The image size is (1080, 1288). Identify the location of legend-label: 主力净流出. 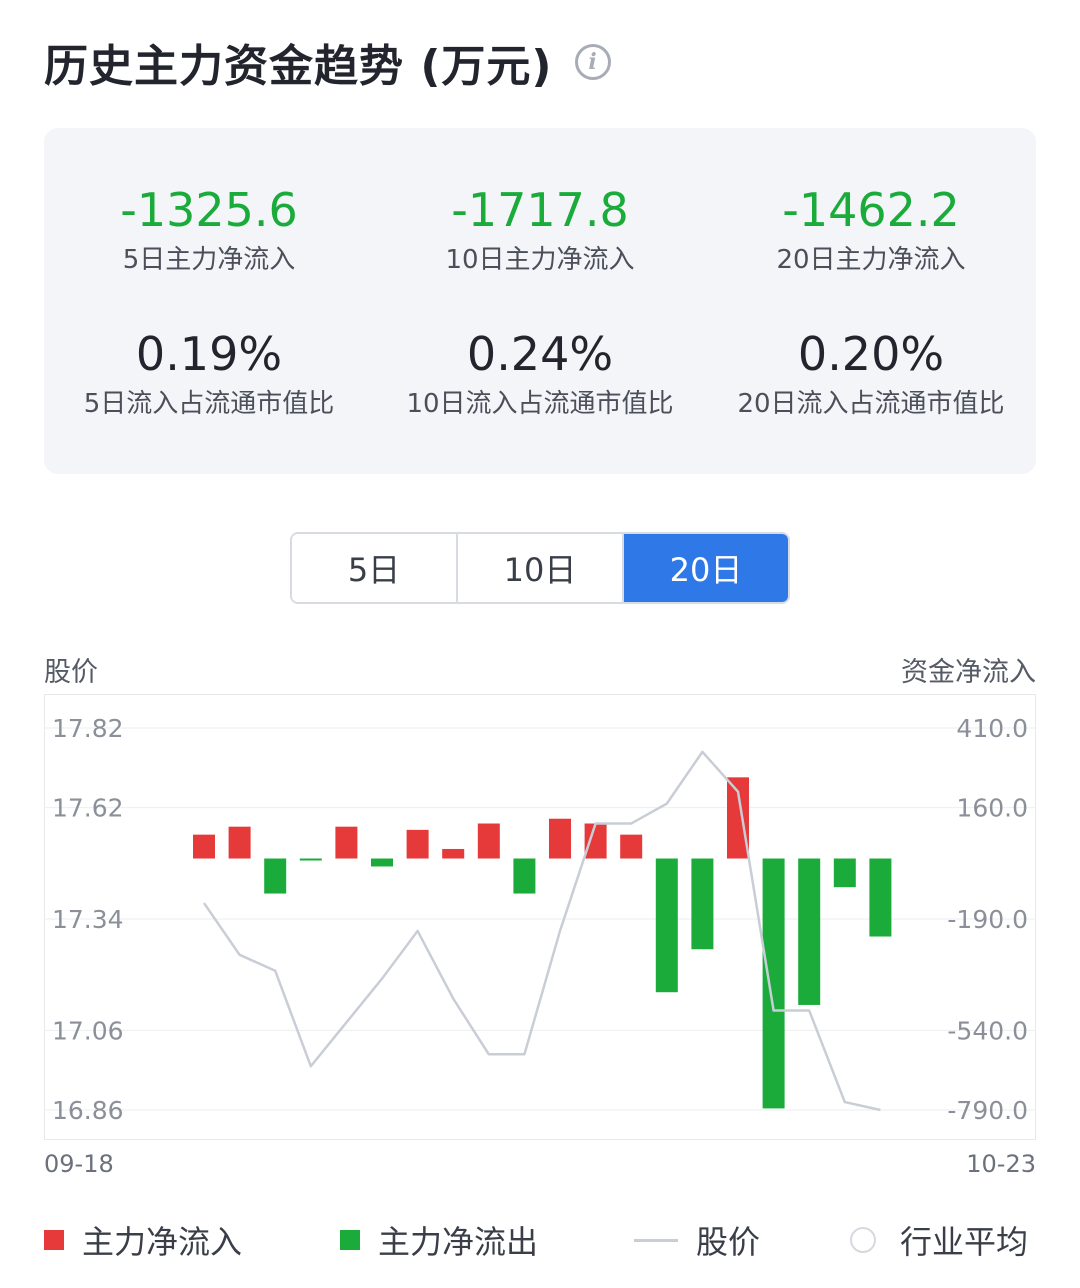
(458, 1242).